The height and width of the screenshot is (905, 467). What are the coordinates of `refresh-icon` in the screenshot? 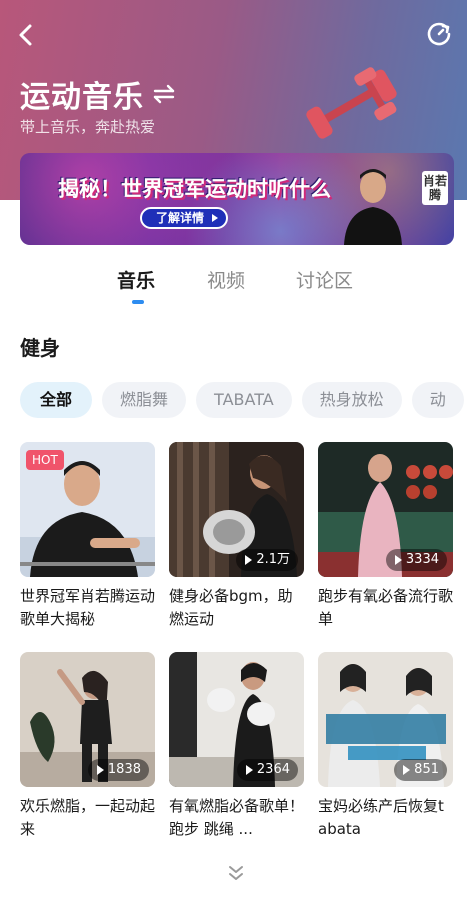 It's located at (439, 34).